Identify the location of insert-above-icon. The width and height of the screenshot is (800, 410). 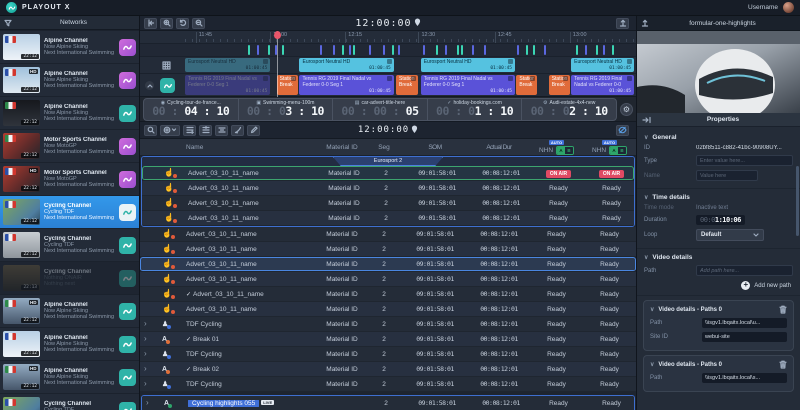
(189, 130).